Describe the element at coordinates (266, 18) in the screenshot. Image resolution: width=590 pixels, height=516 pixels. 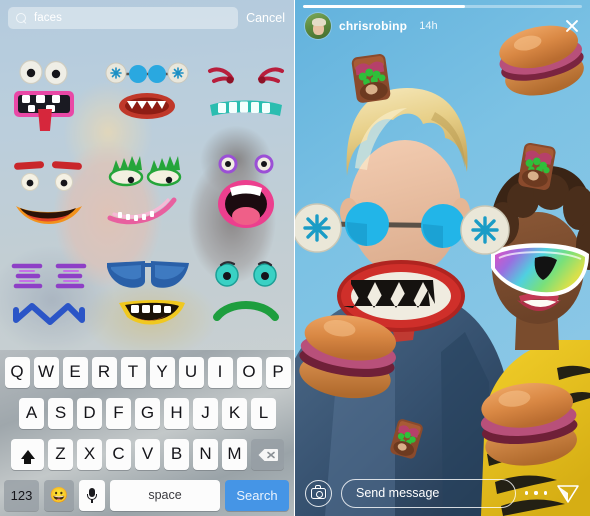
I see `cancel-button: Cancel` at that location.